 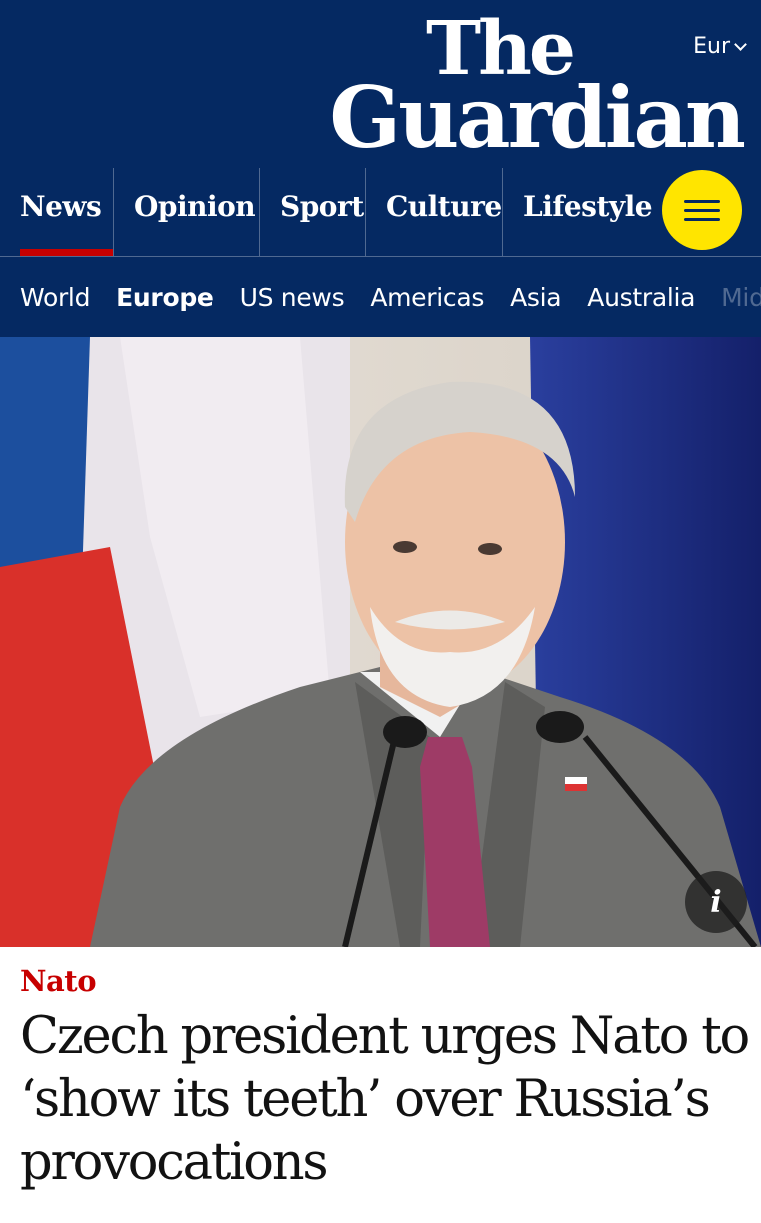 I want to click on pillar-nav: News Opinion Sport Culture Lifestyle, so click(x=380, y=212).